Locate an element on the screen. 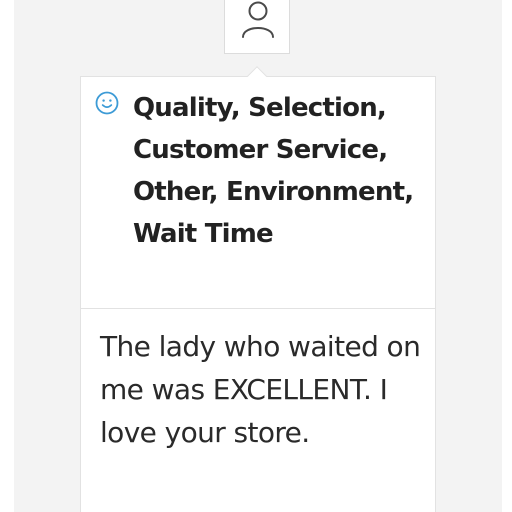 The image size is (512, 512). smiley-face-icon is located at coordinates (107, 103).